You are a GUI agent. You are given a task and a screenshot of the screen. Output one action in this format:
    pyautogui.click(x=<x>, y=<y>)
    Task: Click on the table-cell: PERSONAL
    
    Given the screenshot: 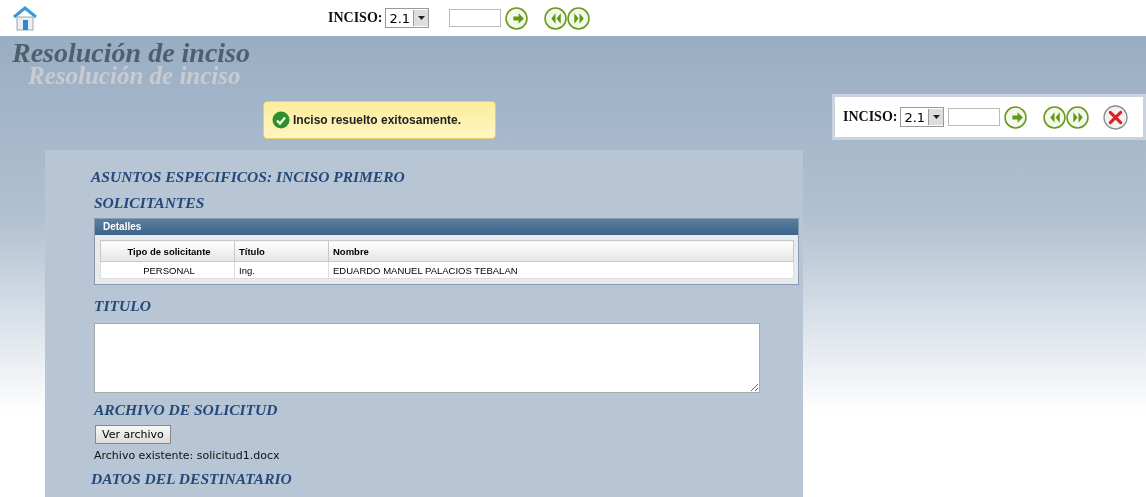 What is the action you would take?
    pyautogui.click(x=167, y=270)
    